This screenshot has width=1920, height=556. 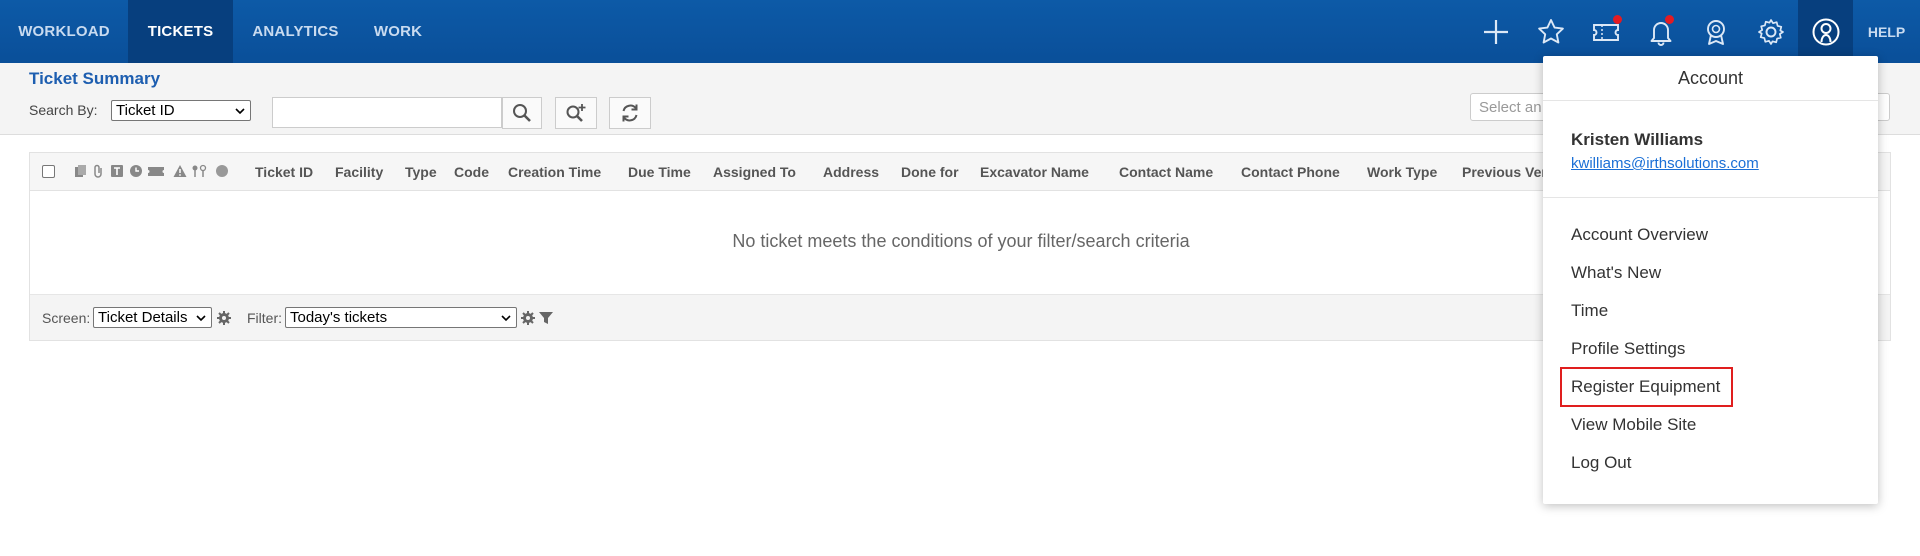 What do you see at coordinates (1886, 31) in the screenshot?
I see `help-button: HELP` at bounding box center [1886, 31].